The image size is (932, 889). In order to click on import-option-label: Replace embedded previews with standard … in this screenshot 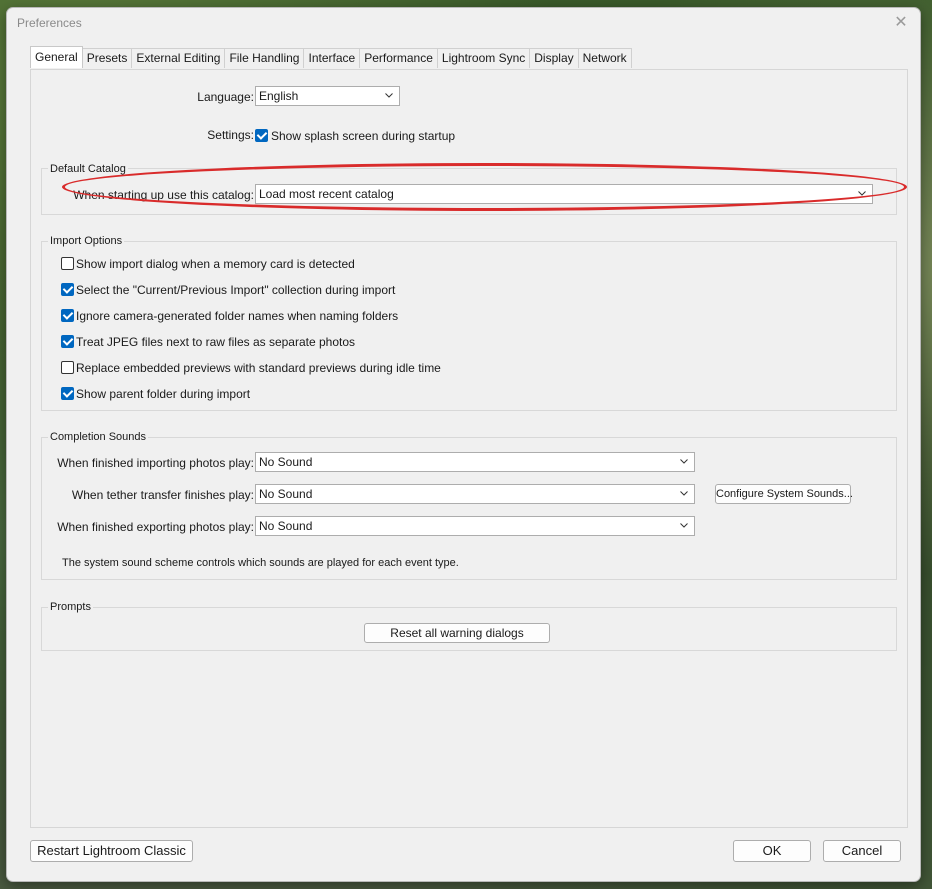, I will do `click(258, 368)`.